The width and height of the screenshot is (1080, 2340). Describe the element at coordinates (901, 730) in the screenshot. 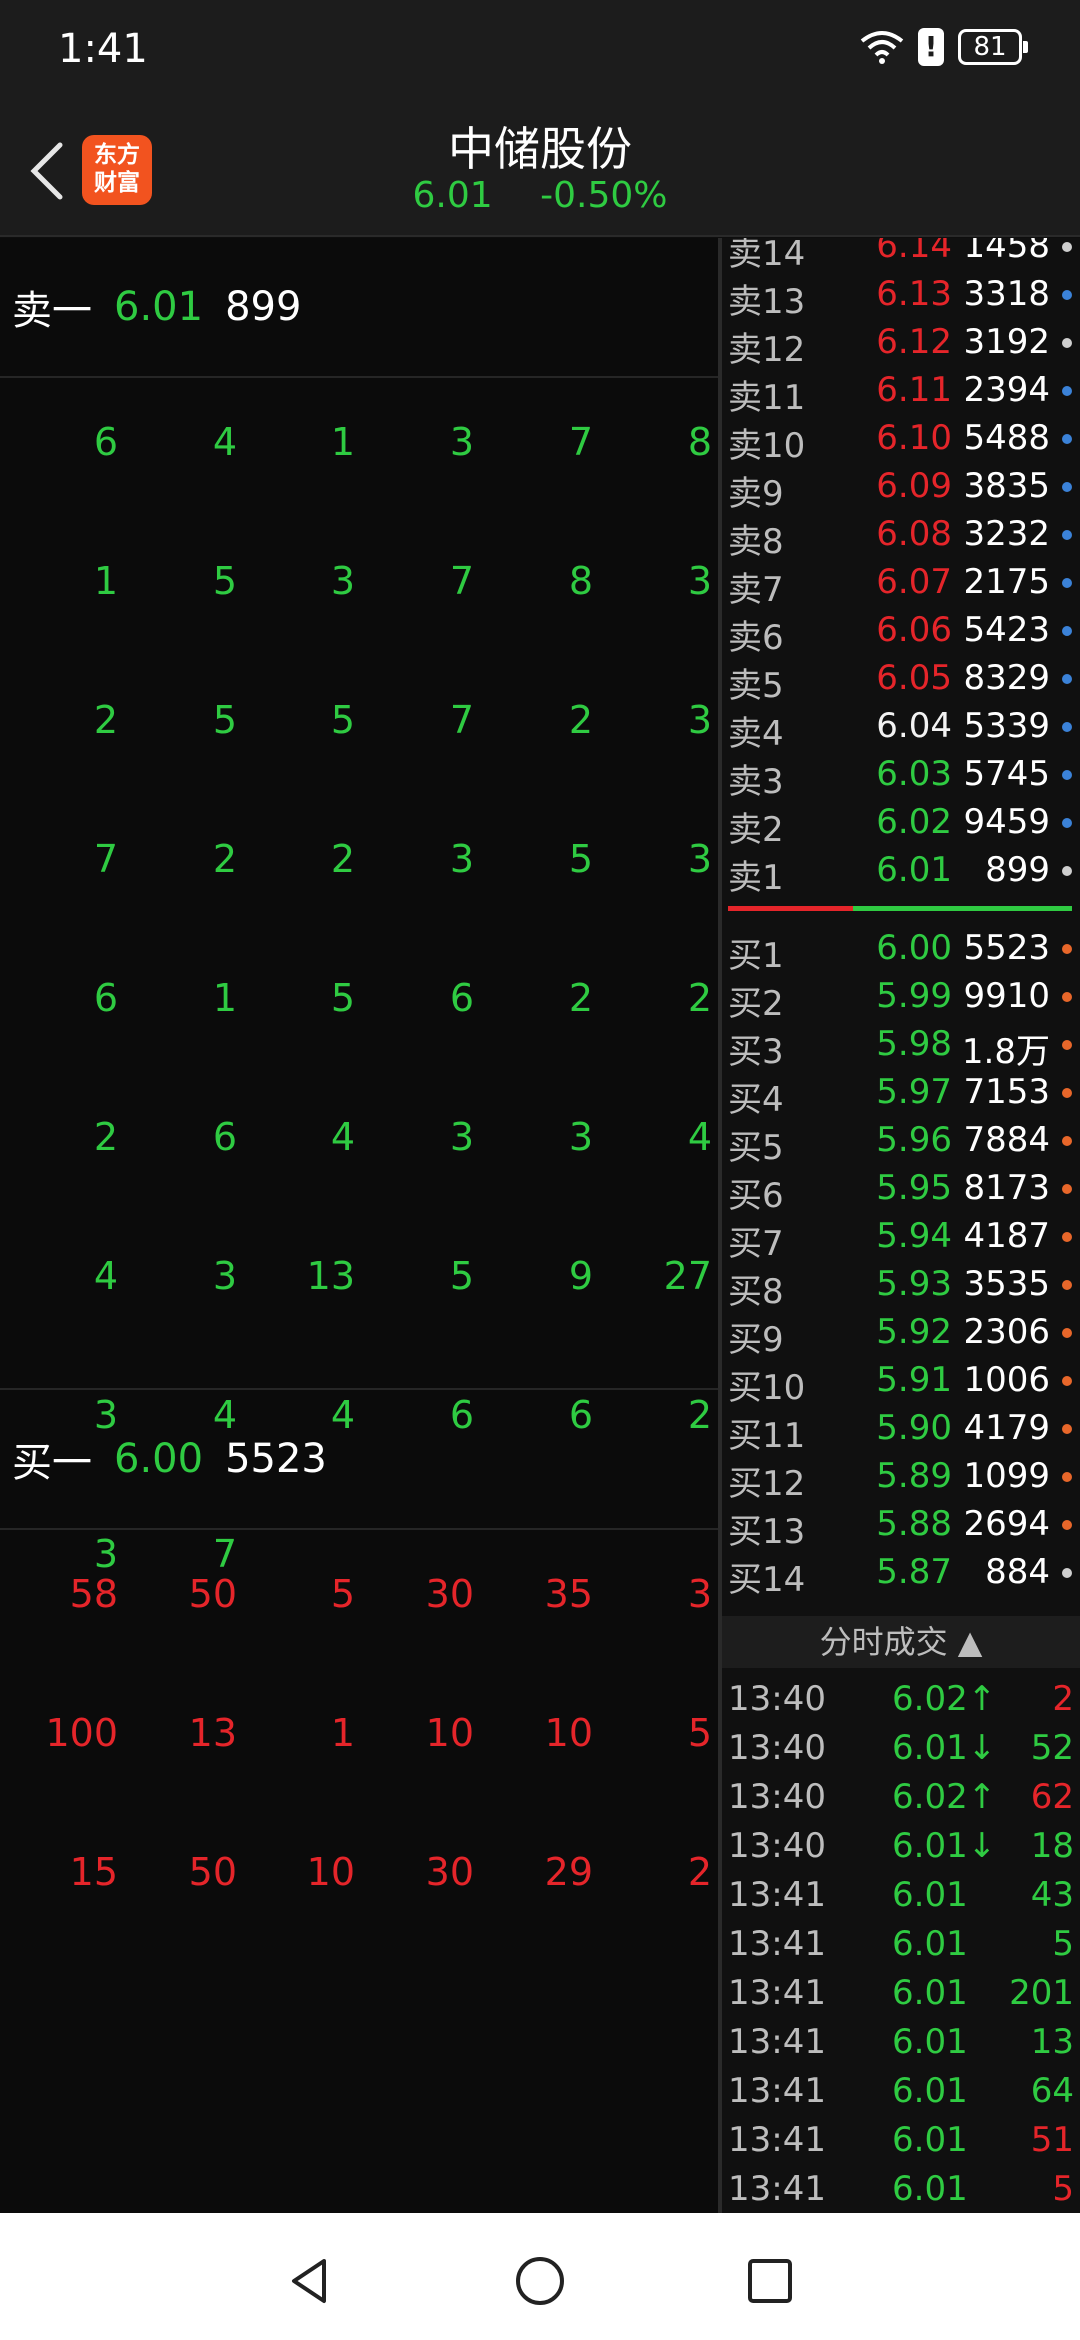

I see `asks-level-row: 卖4 6.04 5339` at that location.